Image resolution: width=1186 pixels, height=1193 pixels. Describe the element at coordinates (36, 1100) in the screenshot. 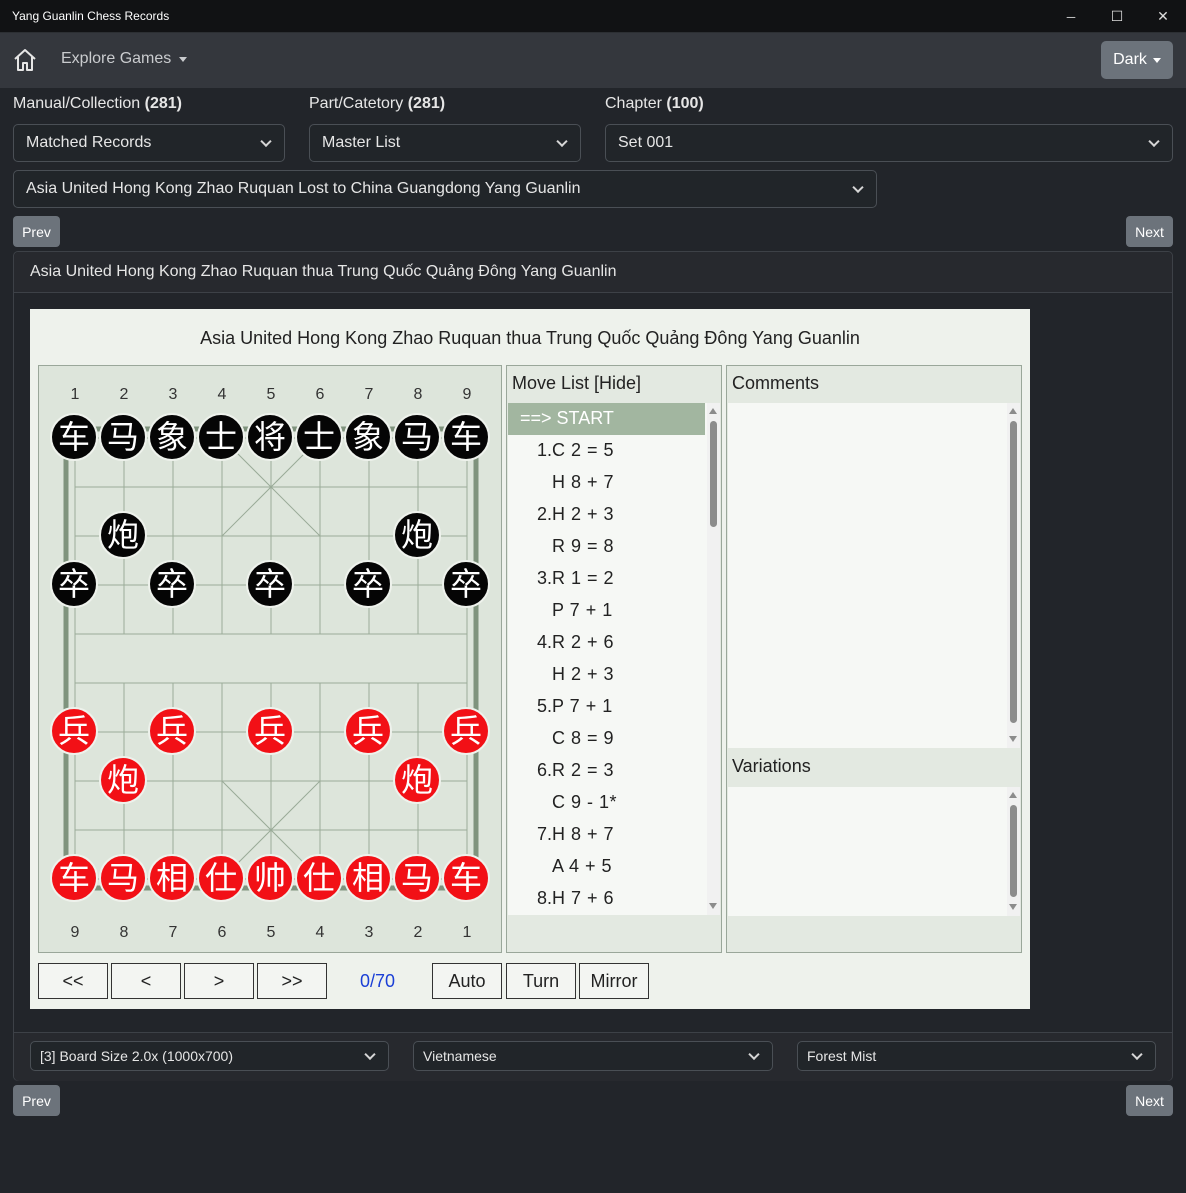

I see `prev-button-bottom: Prev` at that location.